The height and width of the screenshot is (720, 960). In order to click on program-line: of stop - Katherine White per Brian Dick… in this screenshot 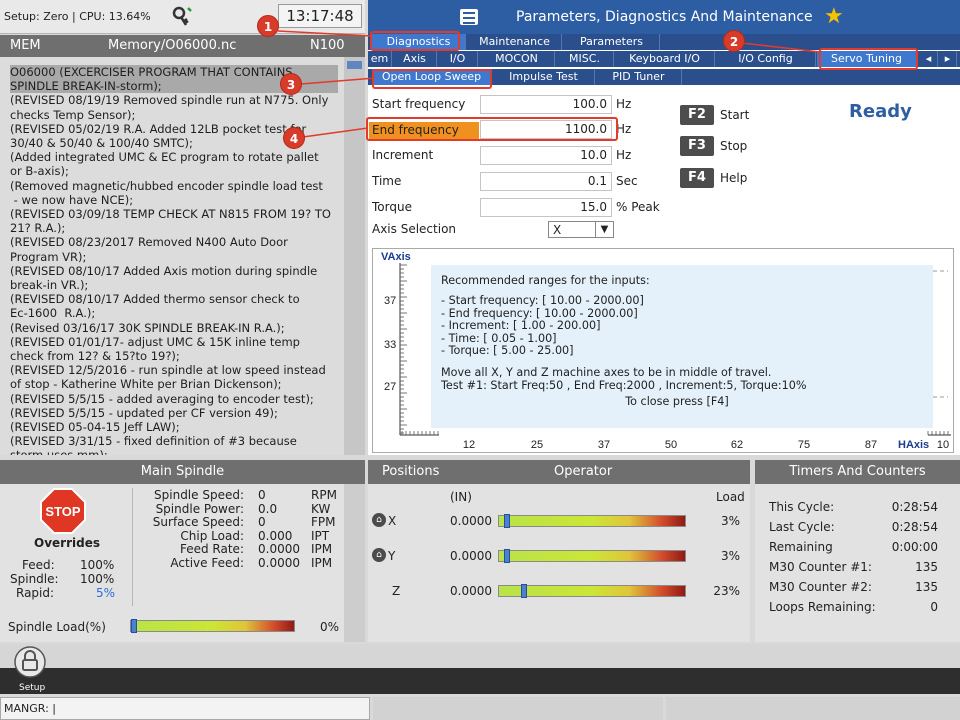, I will do `click(146, 384)`.